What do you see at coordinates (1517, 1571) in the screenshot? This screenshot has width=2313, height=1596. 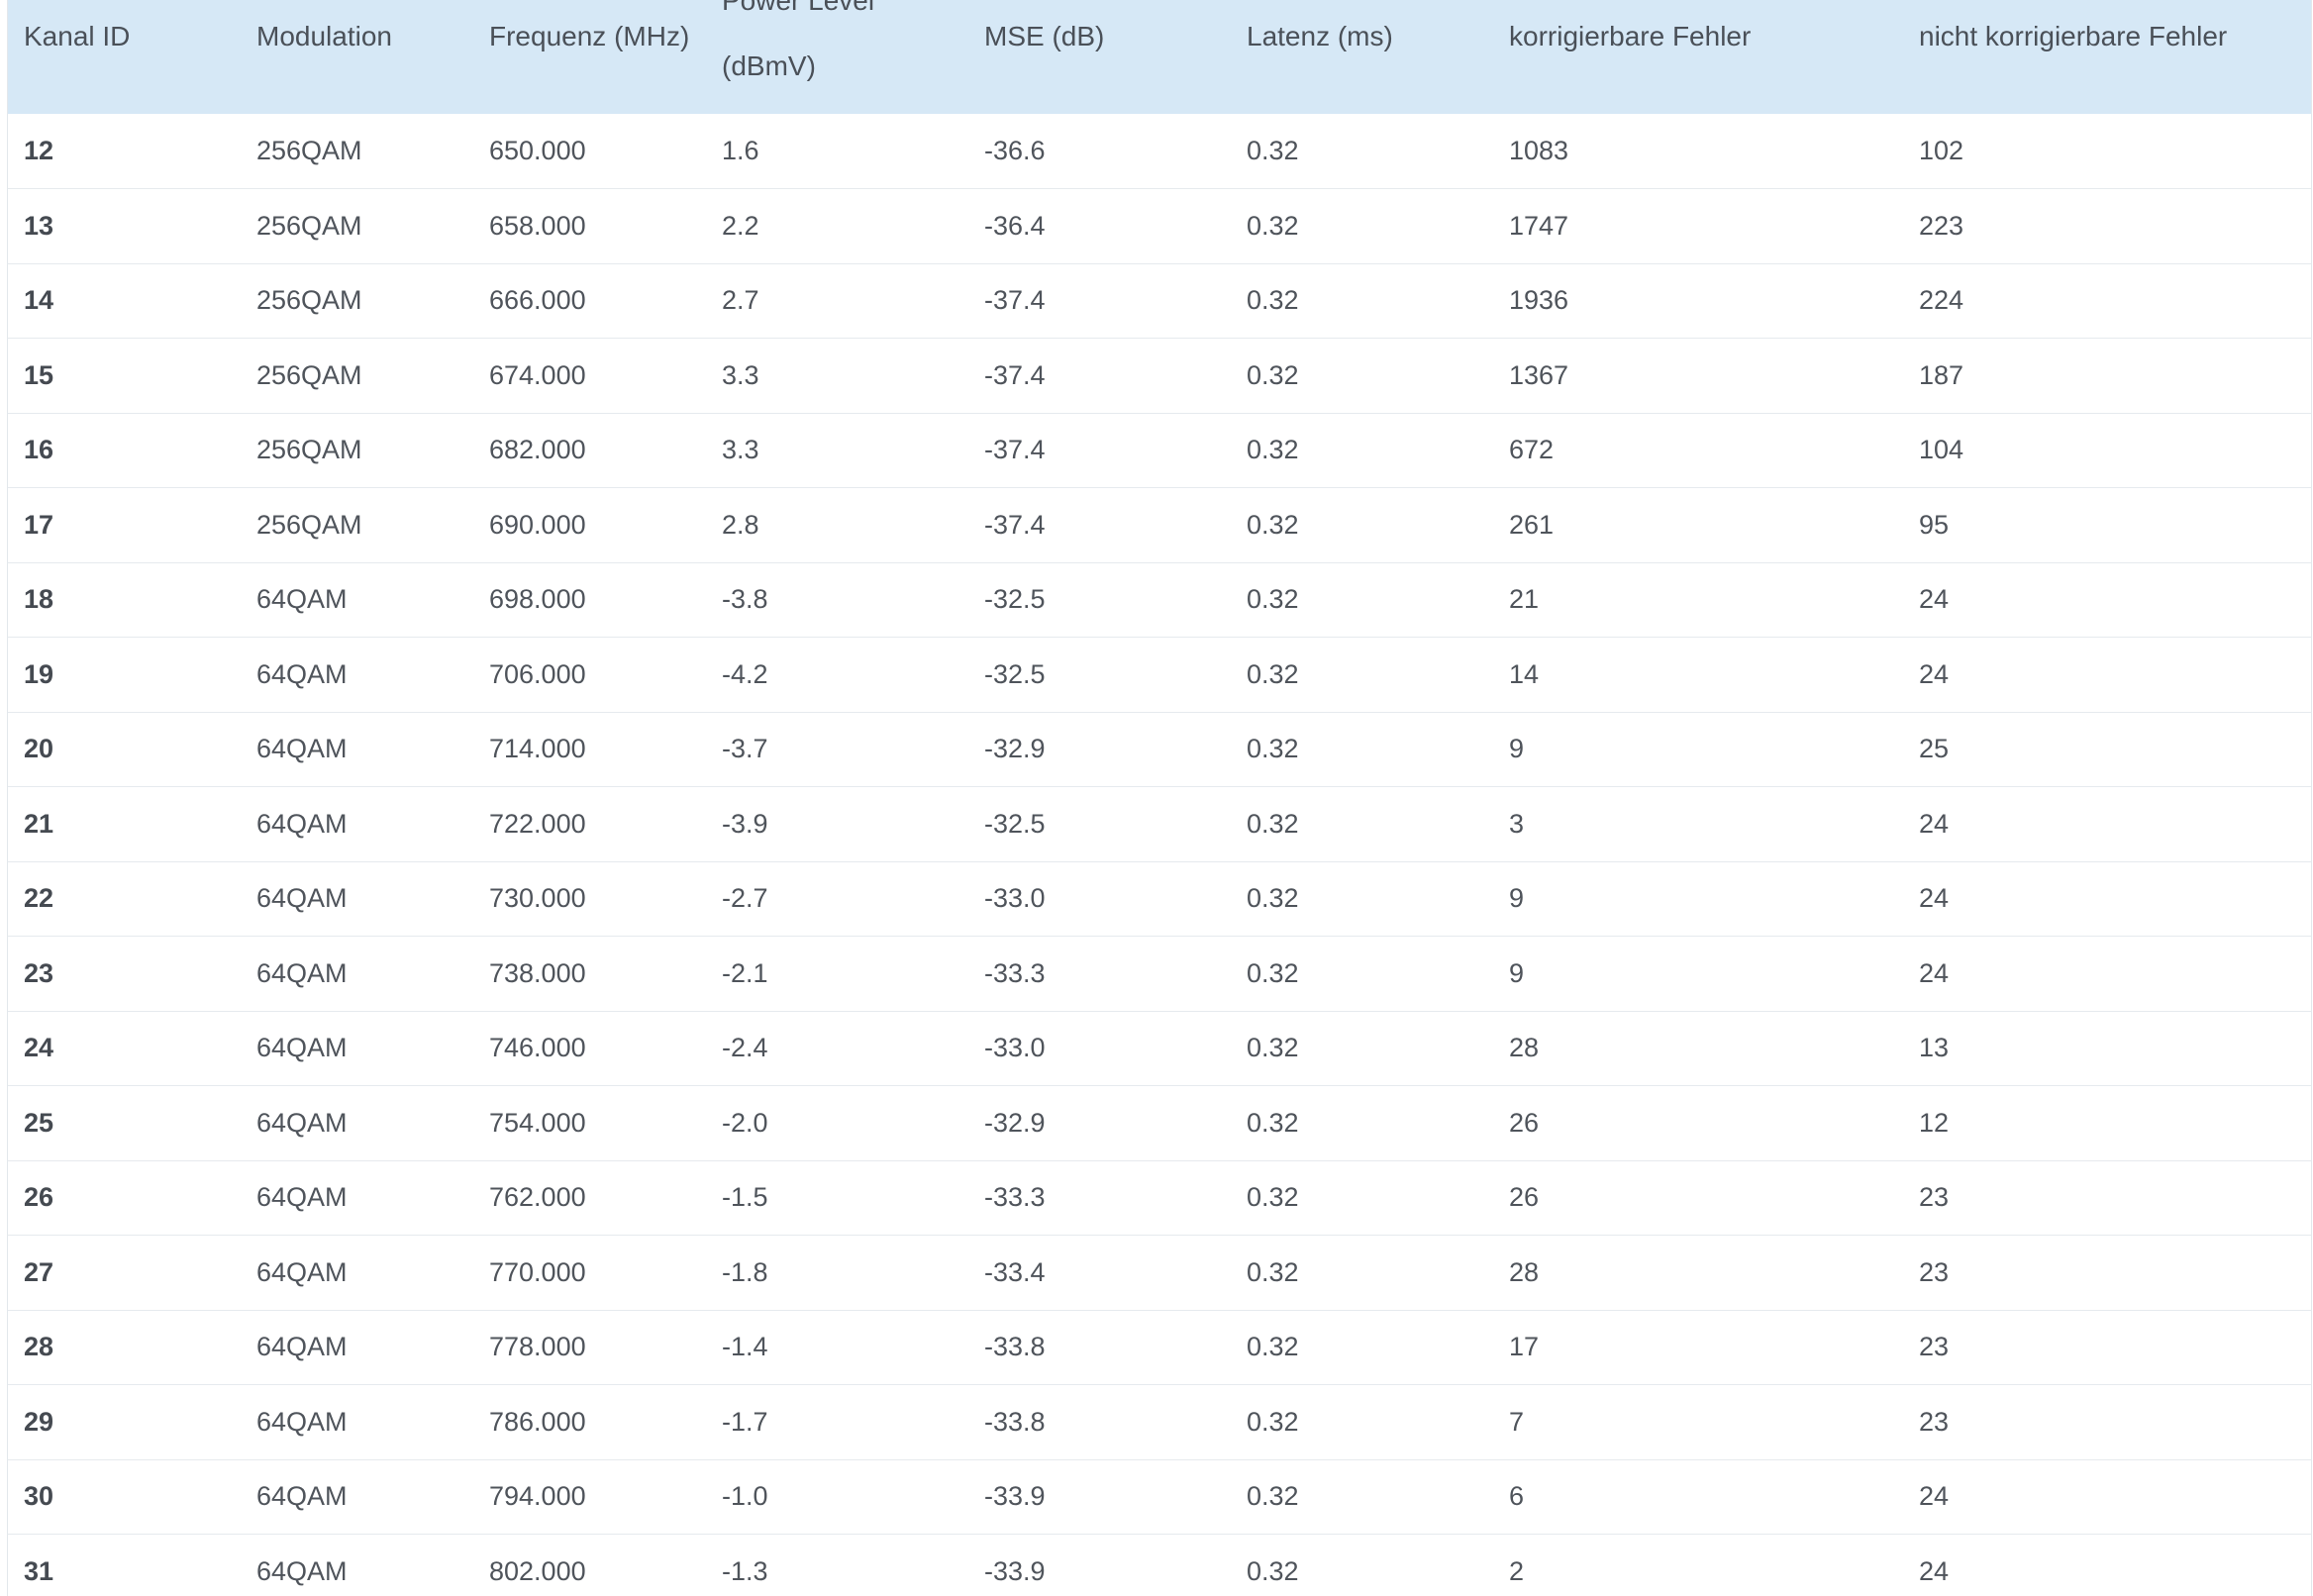 I see `cell-korrigierbare-fehler: 2` at bounding box center [1517, 1571].